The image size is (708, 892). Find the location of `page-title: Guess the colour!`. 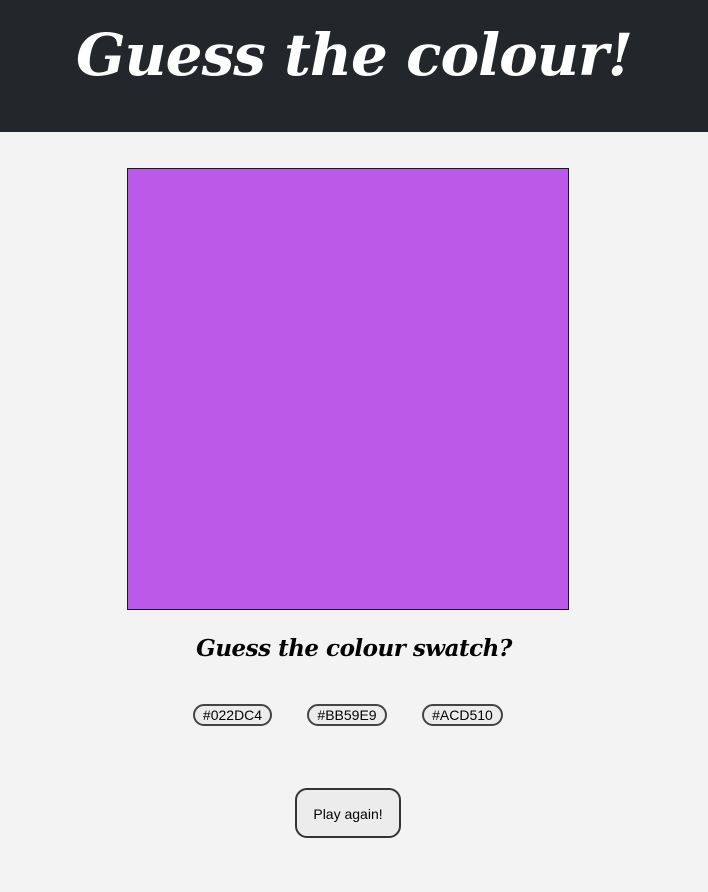

page-title: Guess the colour! is located at coordinates (354, 55).